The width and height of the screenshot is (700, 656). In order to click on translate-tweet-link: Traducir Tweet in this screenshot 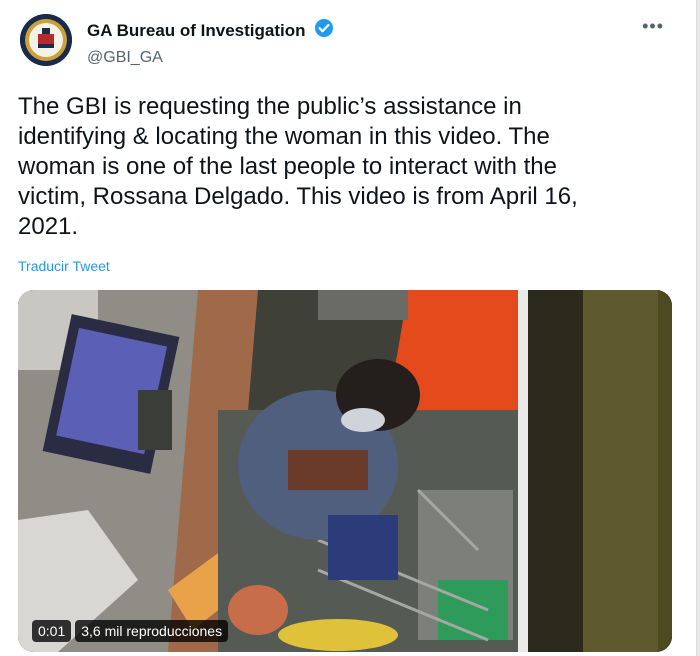, I will do `click(64, 266)`.